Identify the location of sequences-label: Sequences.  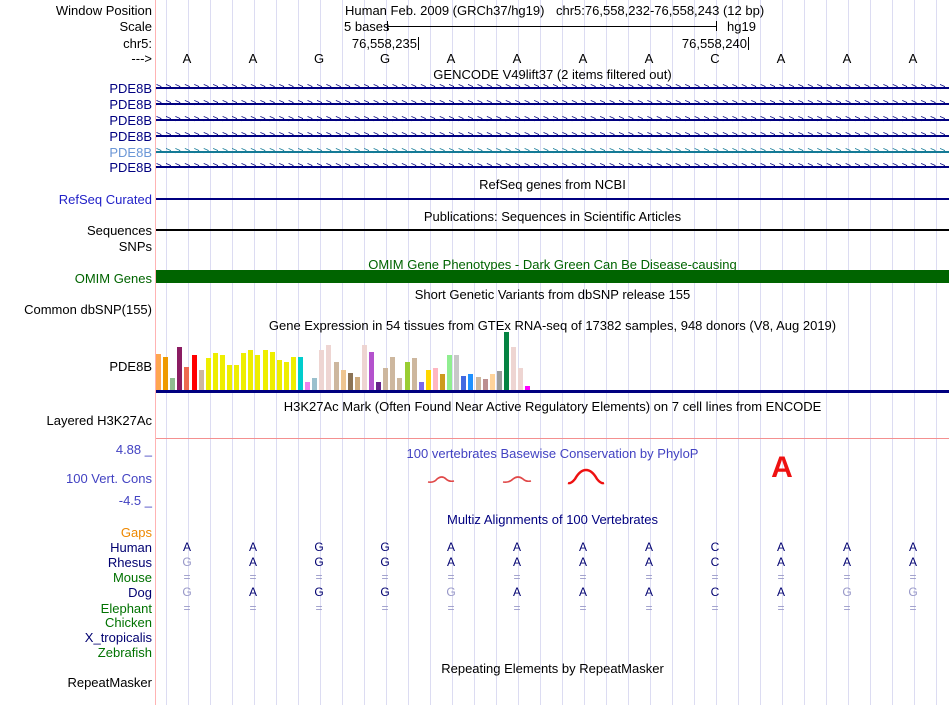
(76, 230).